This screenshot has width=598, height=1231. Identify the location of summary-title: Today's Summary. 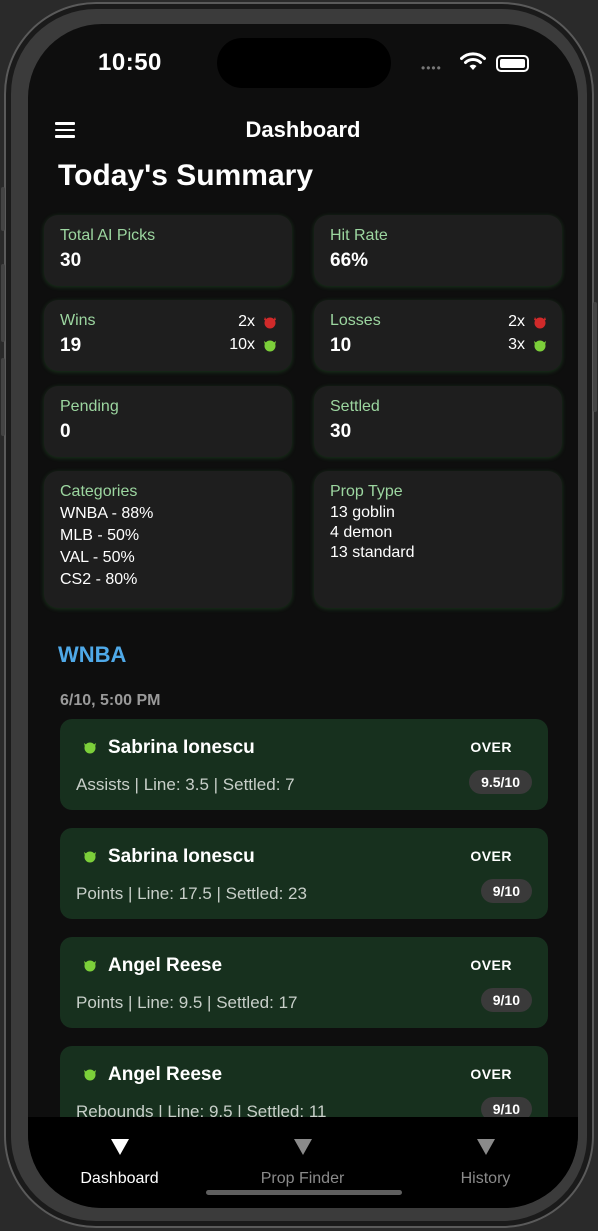
(185, 175).